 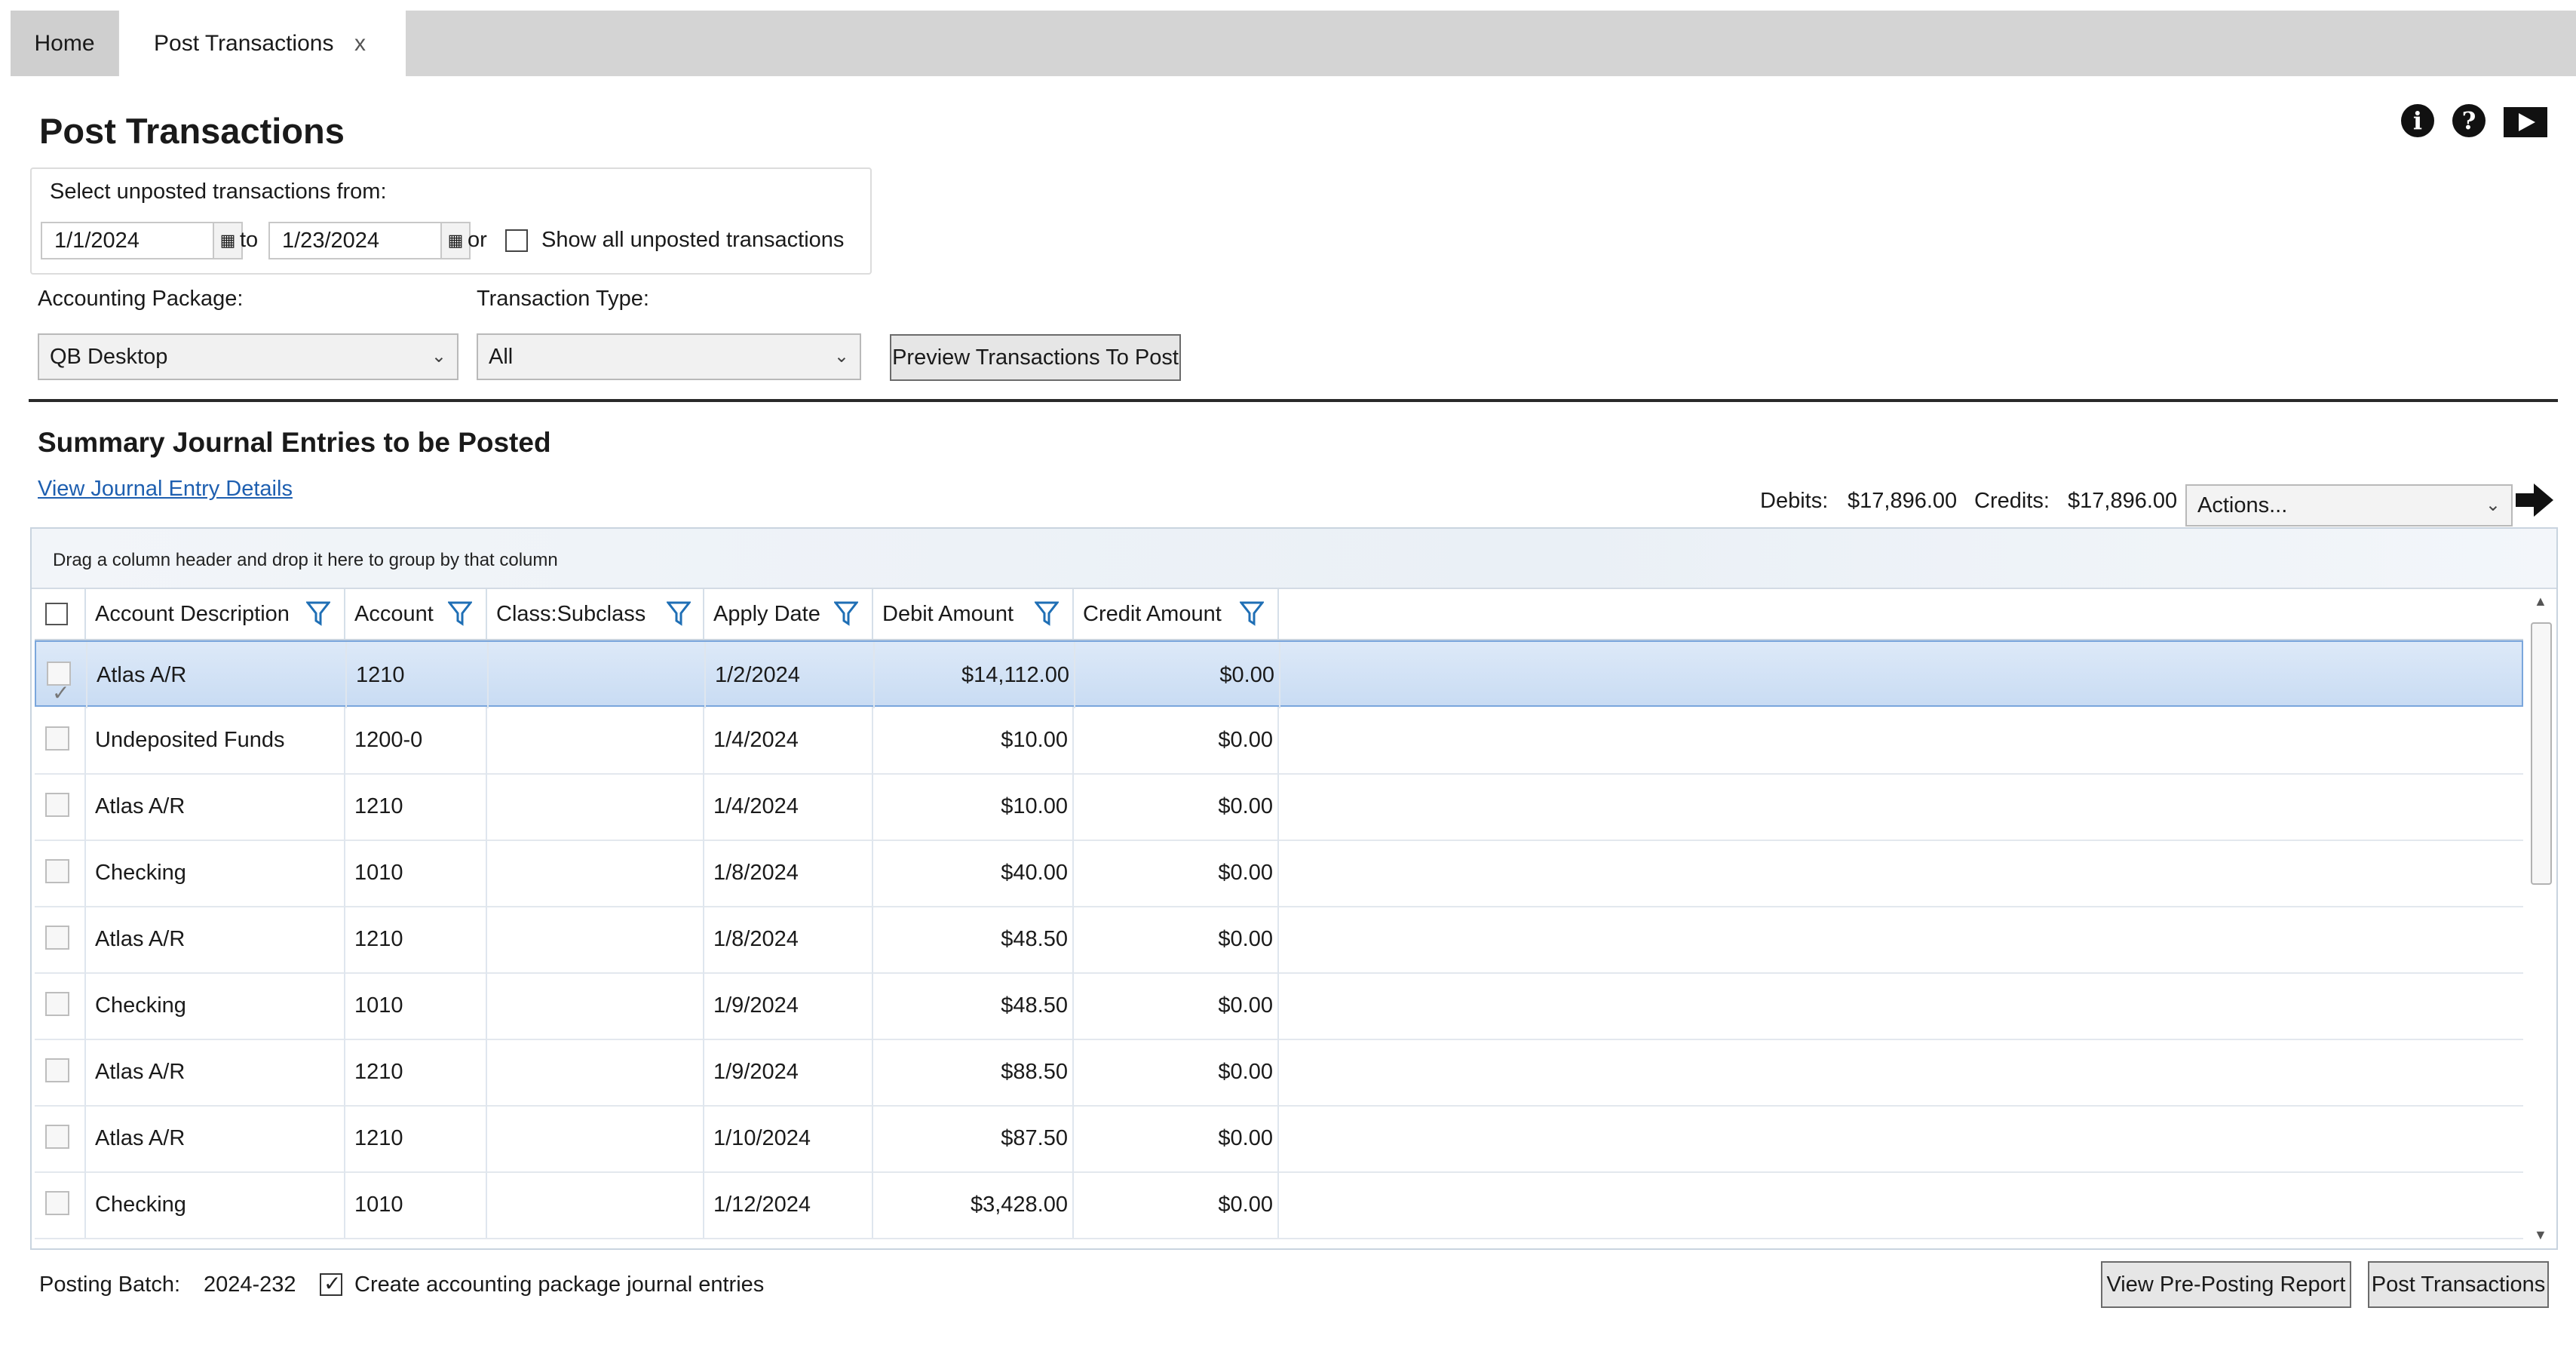 I want to click on cell-class-subclass, so click(x=595, y=939).